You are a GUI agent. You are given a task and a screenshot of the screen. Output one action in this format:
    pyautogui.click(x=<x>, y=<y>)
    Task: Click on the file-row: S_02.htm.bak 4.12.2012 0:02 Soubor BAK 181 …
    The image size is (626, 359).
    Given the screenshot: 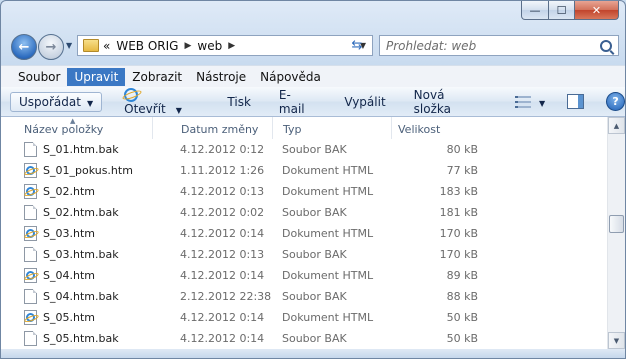 What is the action you would take?
    pyautogui.click(x=301, y=212)
    